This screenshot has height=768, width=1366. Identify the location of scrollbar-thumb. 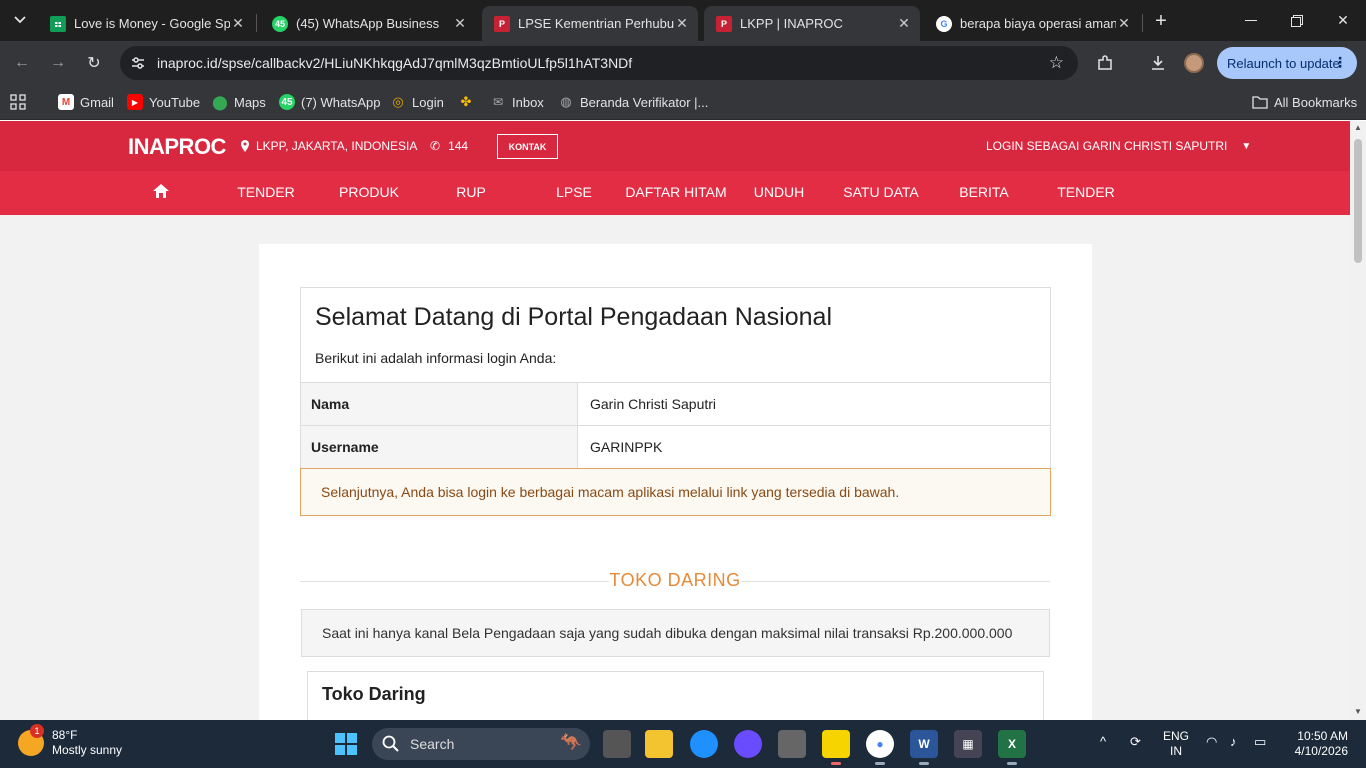
(1358, 201).